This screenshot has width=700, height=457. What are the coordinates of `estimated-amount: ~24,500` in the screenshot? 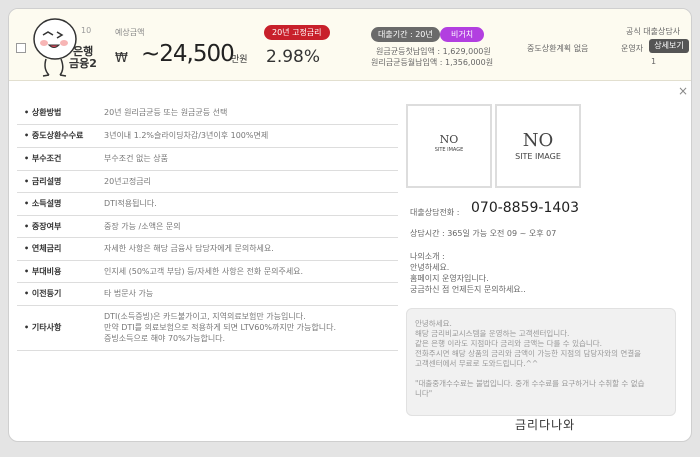 It's located at (188, 54).